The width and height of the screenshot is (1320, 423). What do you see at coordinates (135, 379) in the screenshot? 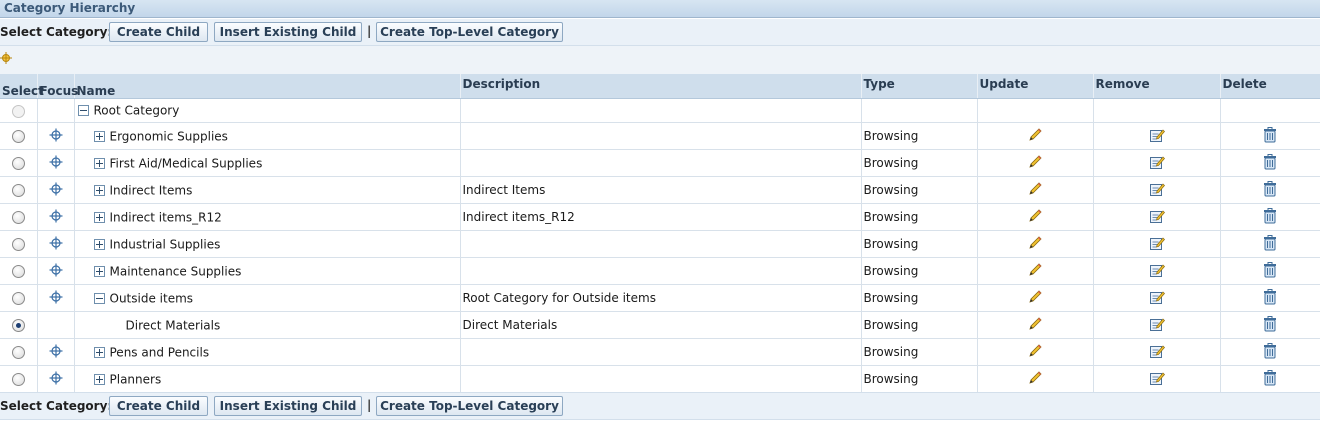
I see `category-name: Planners` at bounding box center [135, 379].